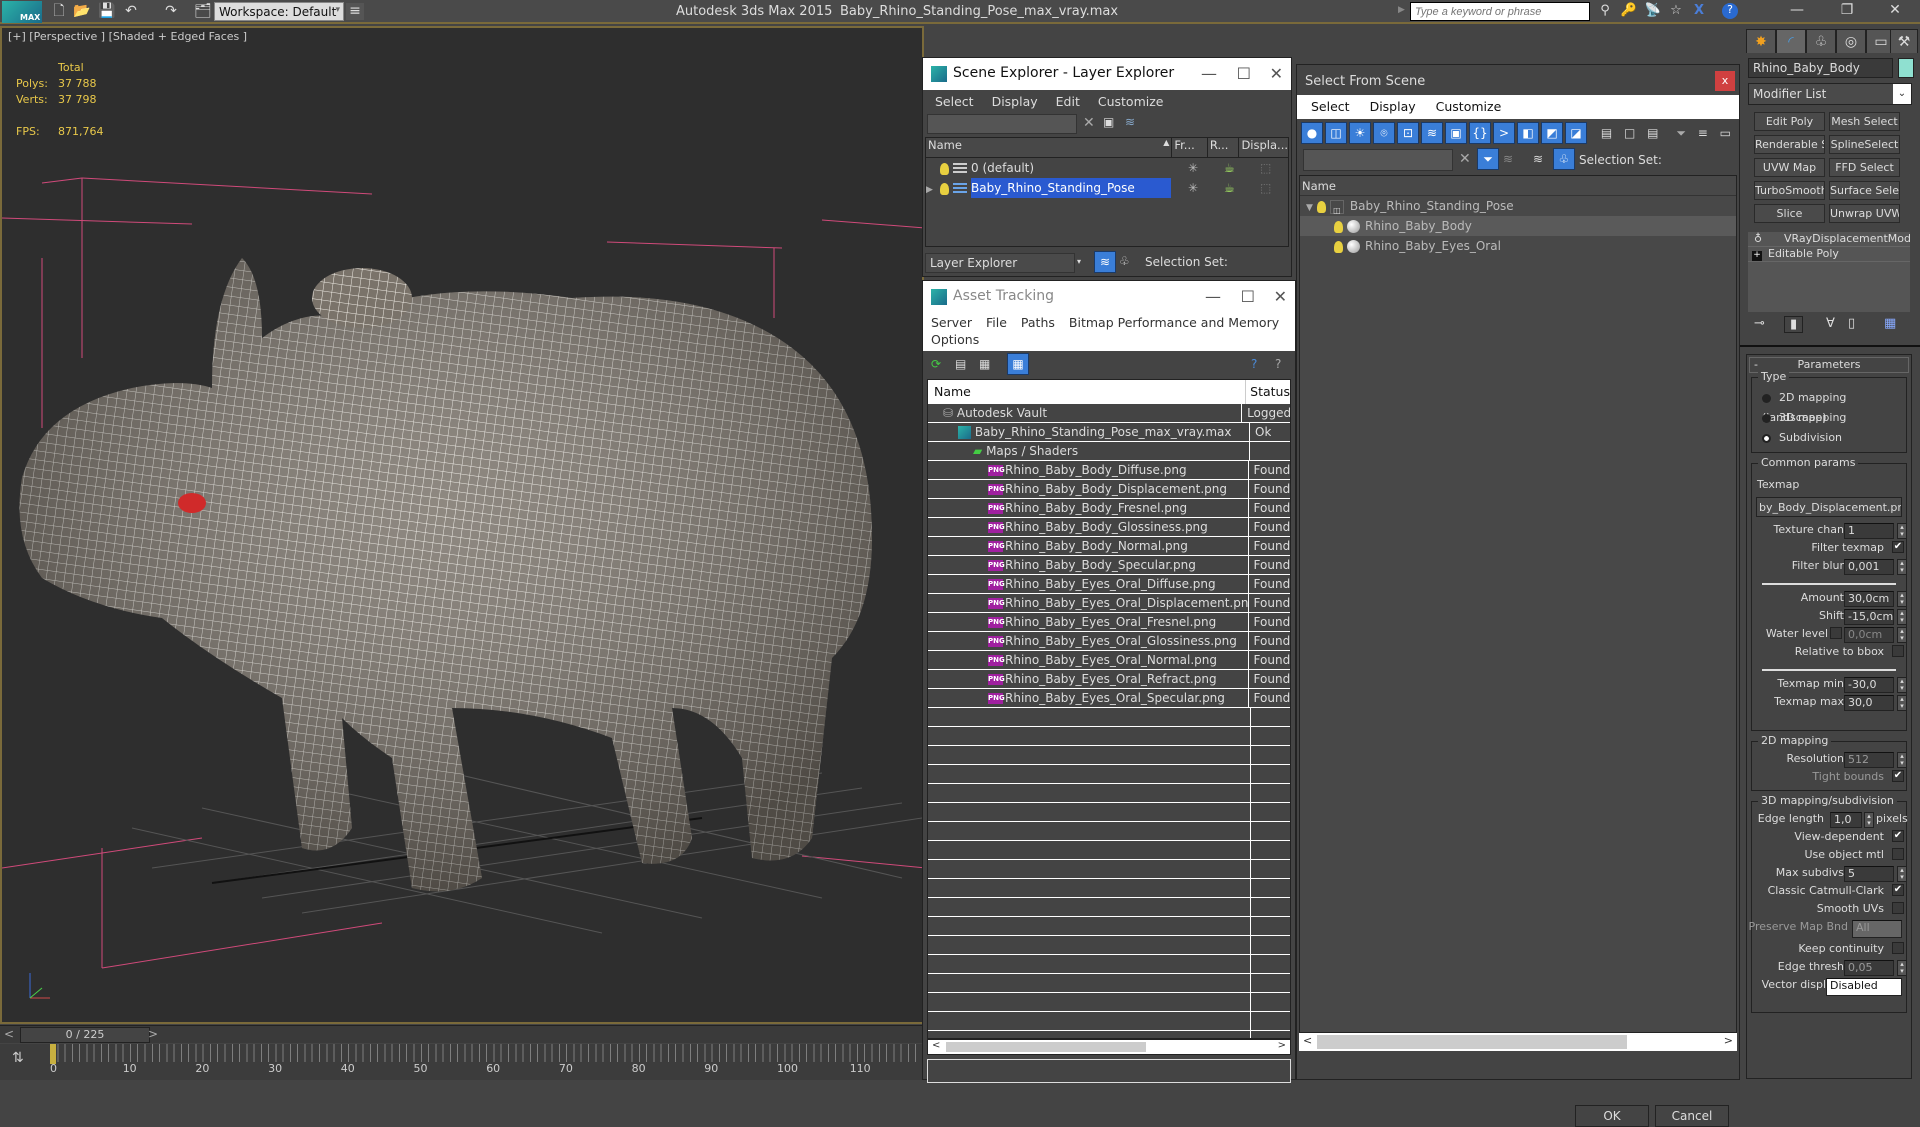 The height and width of the screenshot is (1127, 1920). Describe the element at coordinates (1109, 660) in the screenshot. I see `asset-row: PNGRhino_Baby_Eyes_Oral_Normal.png Found` at that location.